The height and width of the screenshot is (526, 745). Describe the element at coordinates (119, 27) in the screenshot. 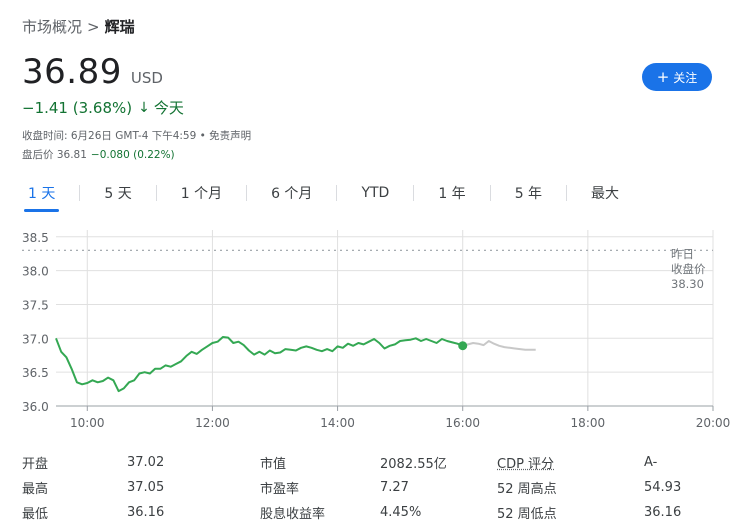

I see `breadcrumb-current: 辉瑞` at that location.